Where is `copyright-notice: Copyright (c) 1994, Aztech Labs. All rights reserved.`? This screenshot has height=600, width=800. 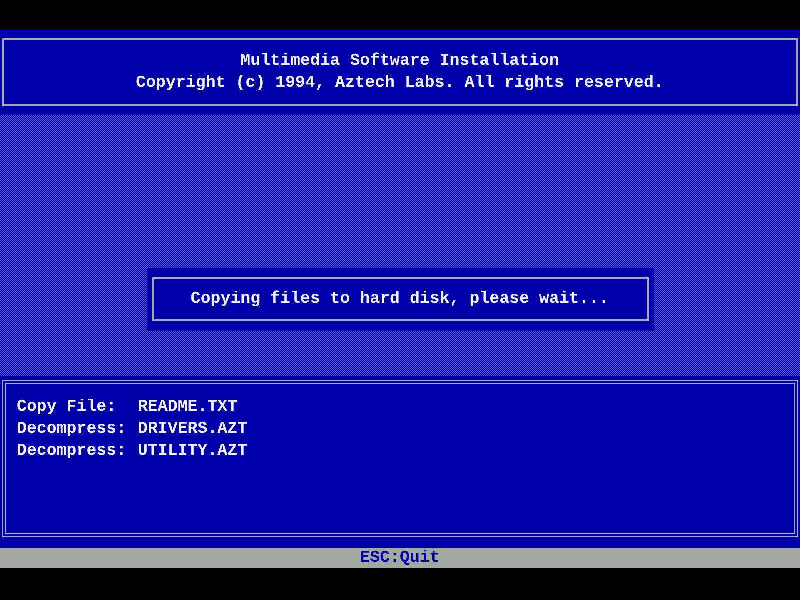
copyright-notice: Copyright (c) 1994, Aztech Labs. All rights reserved. is located at coordinates (400, 83).